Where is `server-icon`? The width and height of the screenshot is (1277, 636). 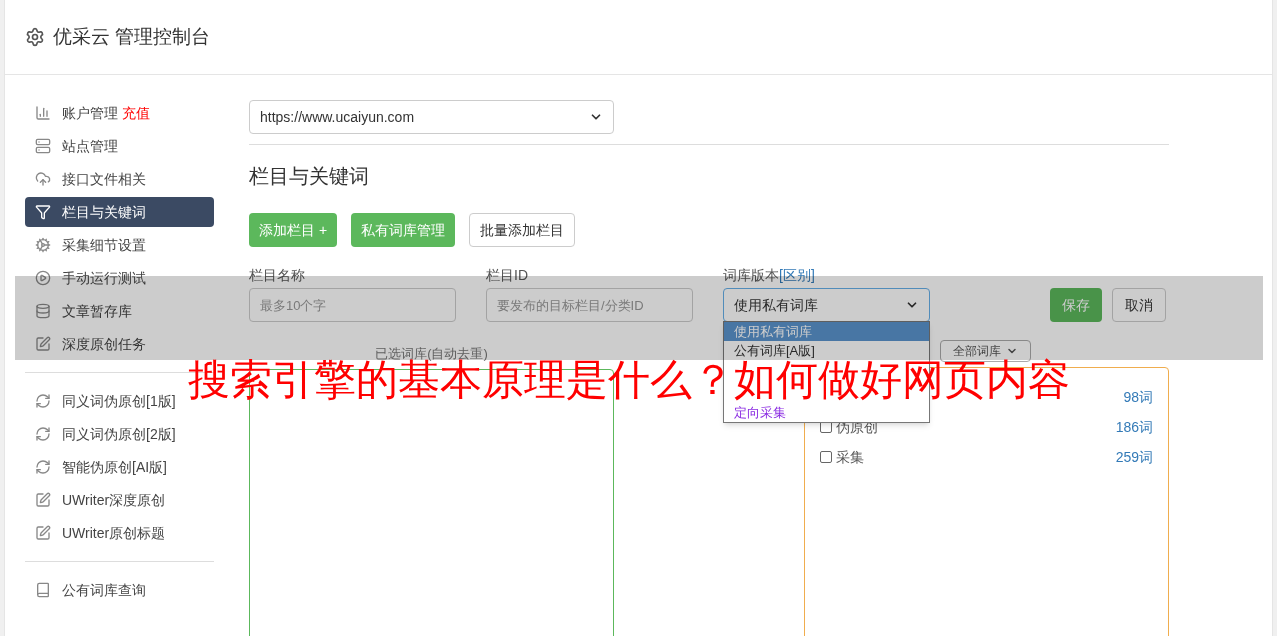
server-icon is located at coordinates (43, 146).